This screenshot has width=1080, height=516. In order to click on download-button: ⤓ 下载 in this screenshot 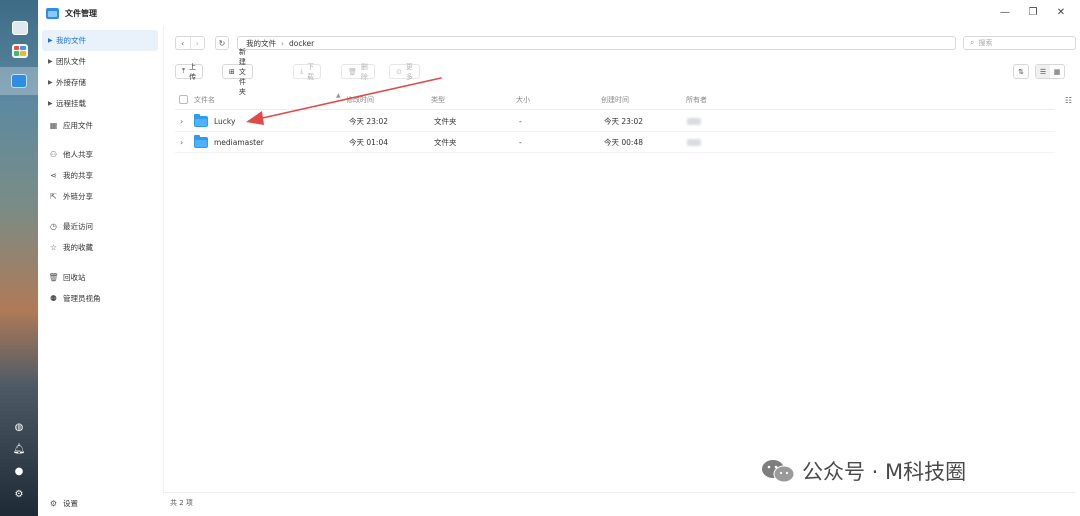, I will do `click(307, 71)`.